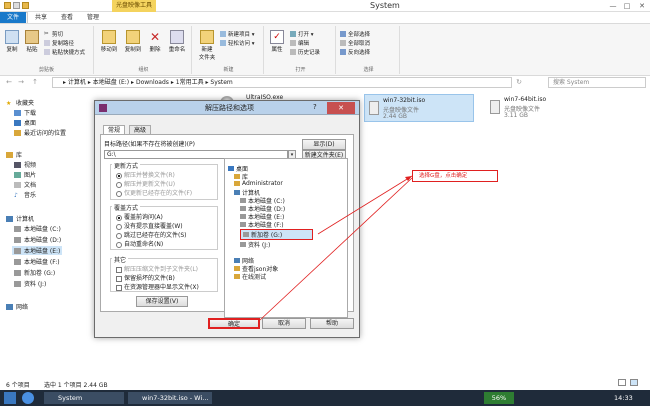 This screenshot has width=650, height=406. What do you see at coordinates (76, 385) in the screenshot?
I see `selection-info: 选中 1 个项目 2.44 GB` at bounding box center [76, 385].